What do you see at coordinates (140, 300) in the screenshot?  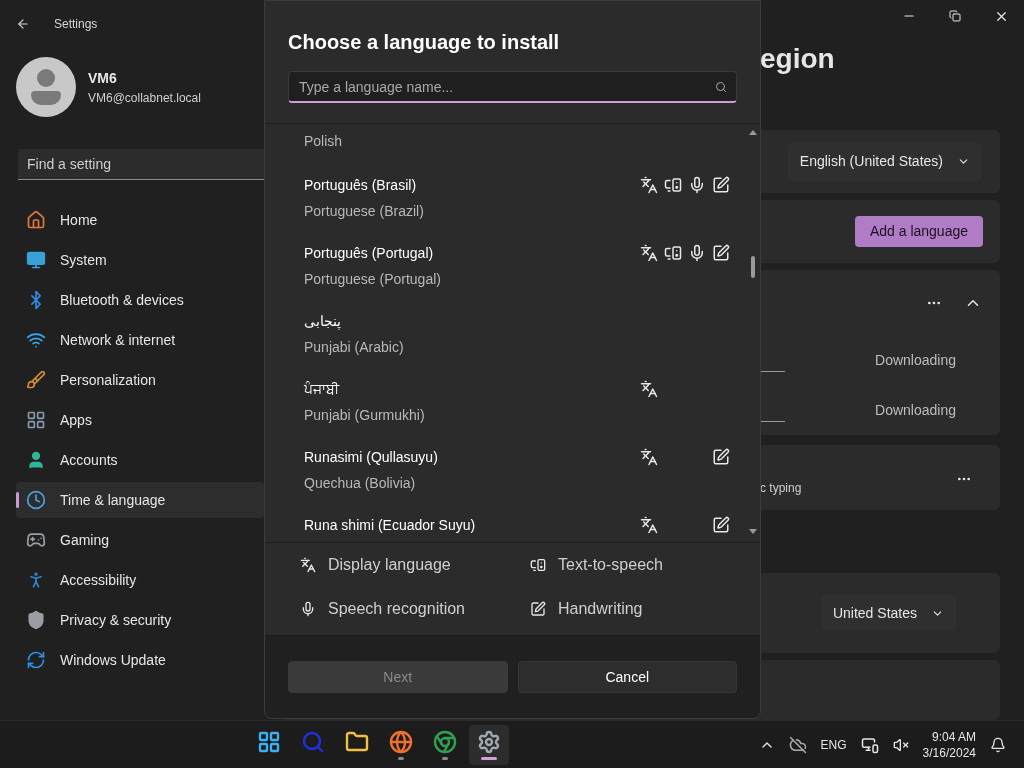 I see `nav-item: Bluetooth & devices` at bounding box center [140, 300].